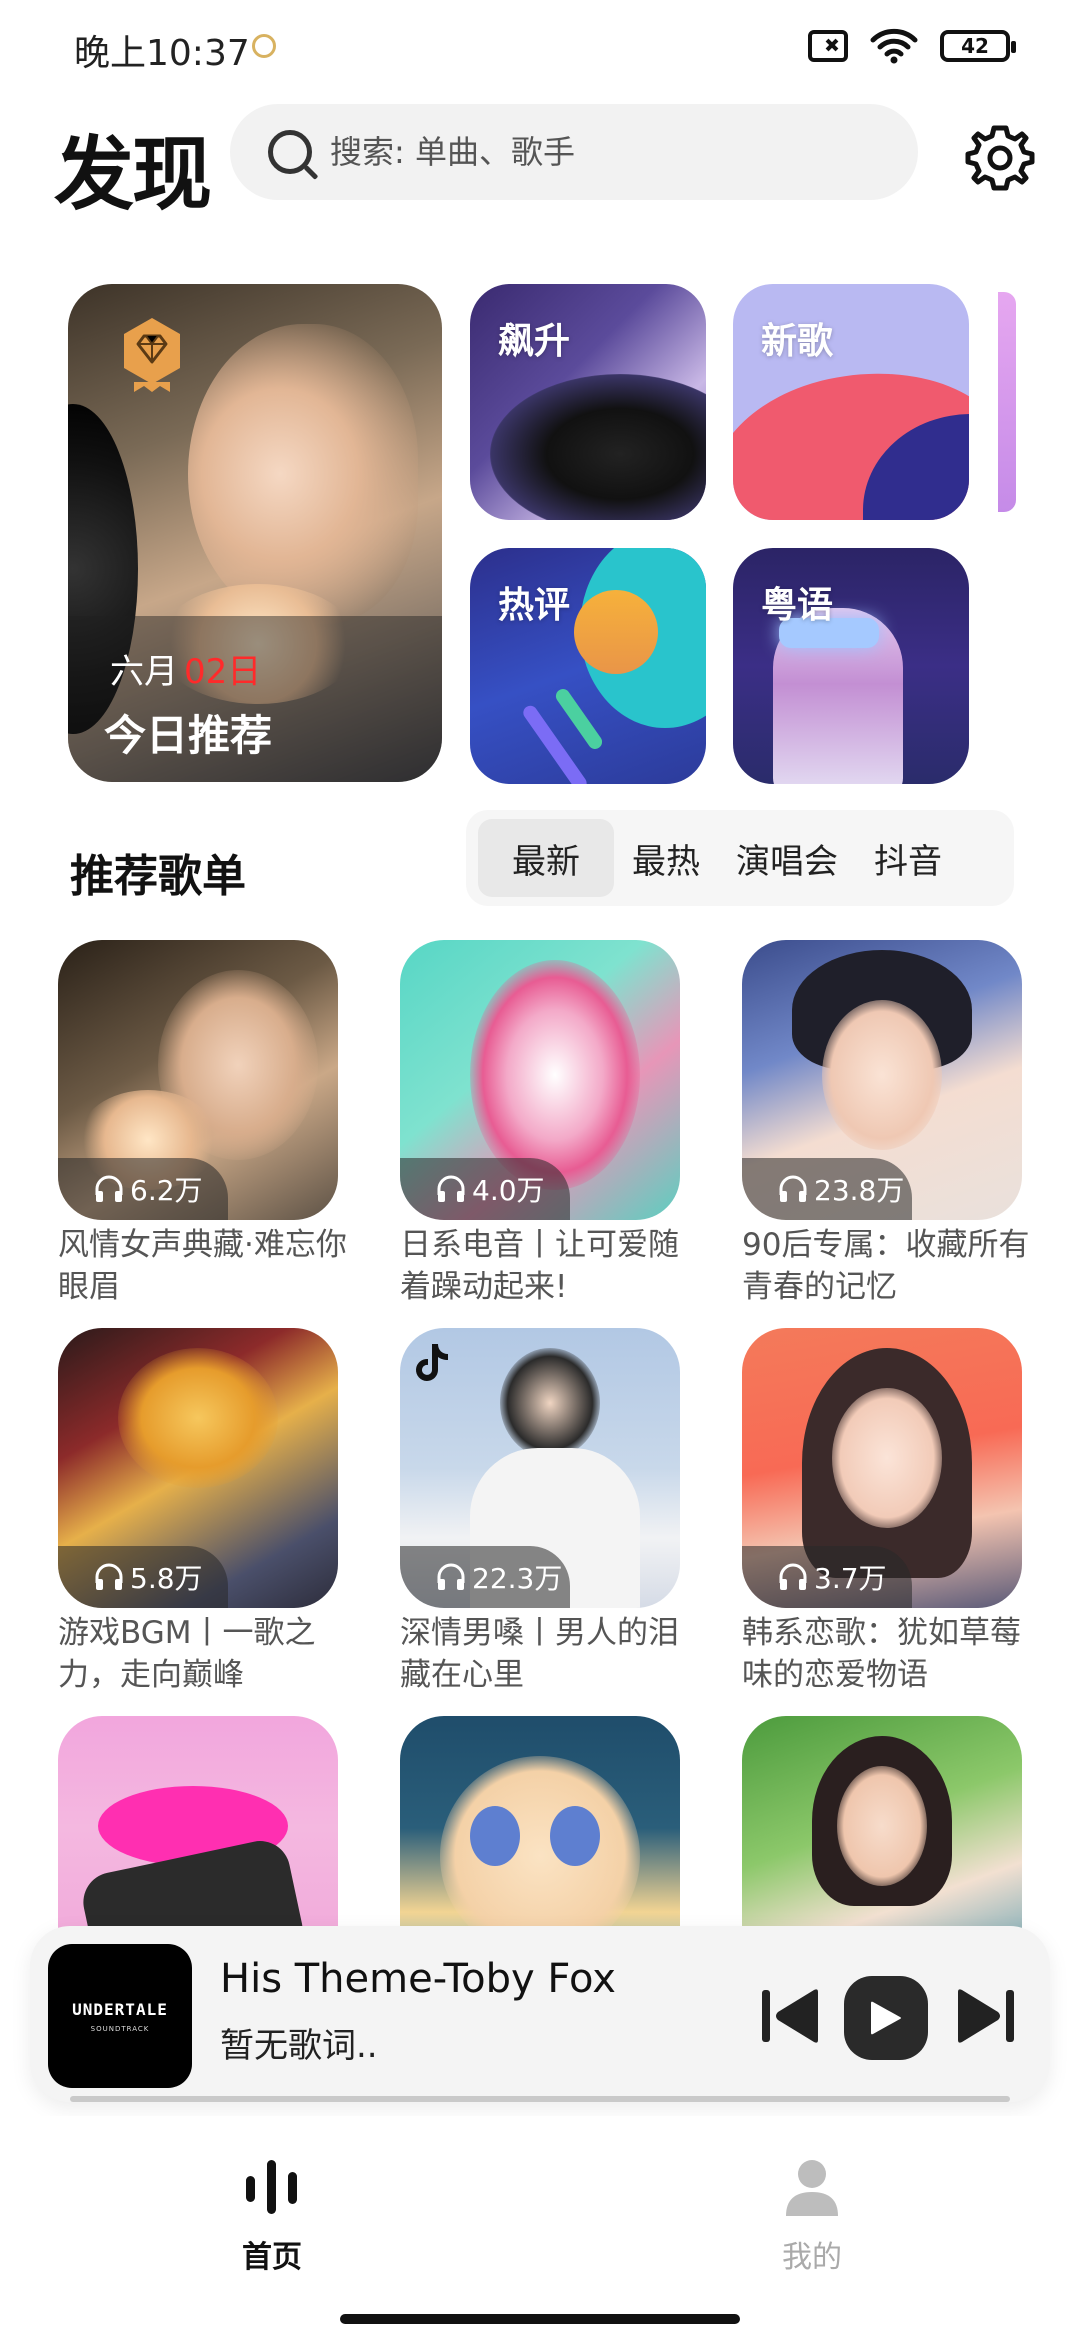 The height and width of the screenshot is (2340, 1080). What do you see at coordinates (887, 1266) in the screenshot?
I see `playlist-name: 90后专属：收藏所有青春的记忆` at bounding box center [887, 1266].